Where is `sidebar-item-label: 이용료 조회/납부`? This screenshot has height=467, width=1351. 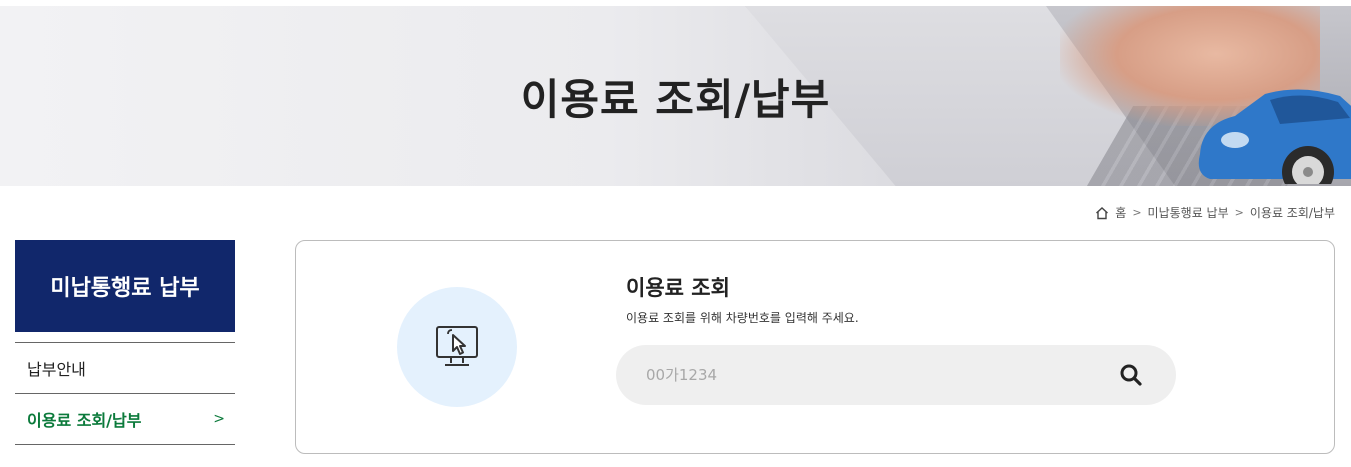 sidebar-item-label: 이용료 조회/납부 is located at coordinates (84, 420).